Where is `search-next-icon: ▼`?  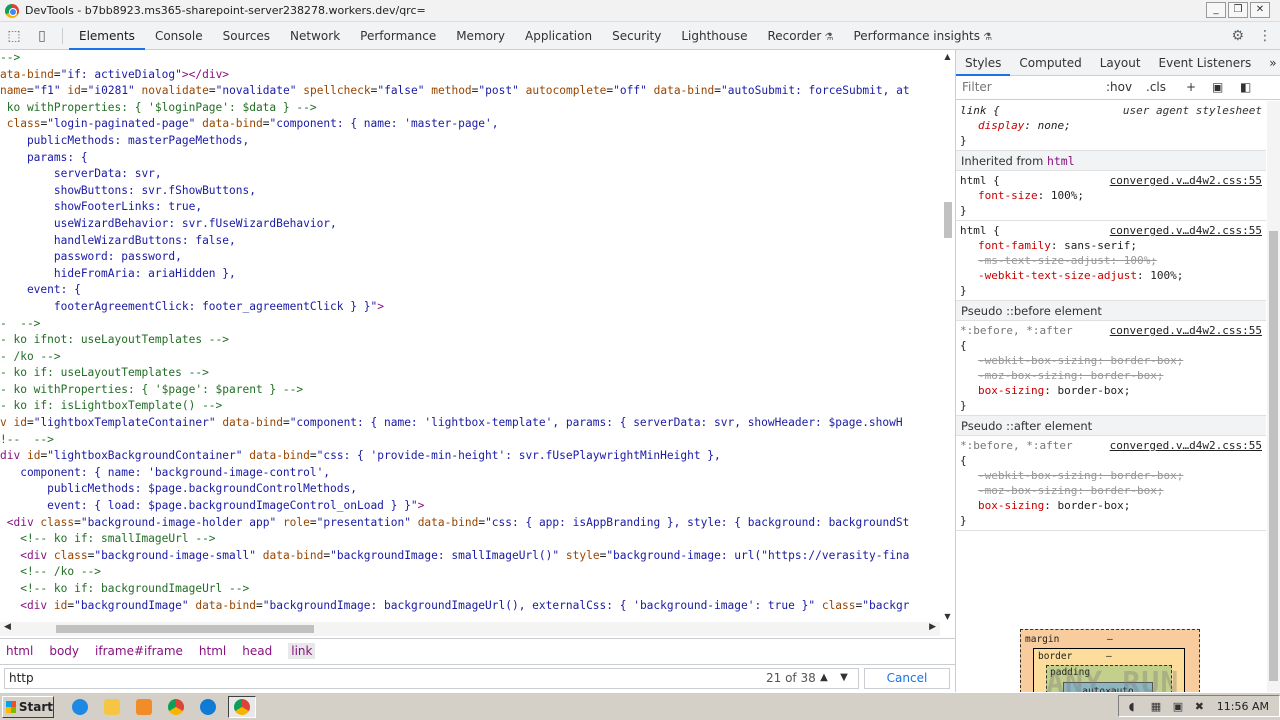
search-next-icon: ▼ is located at coordinates (844, 678).